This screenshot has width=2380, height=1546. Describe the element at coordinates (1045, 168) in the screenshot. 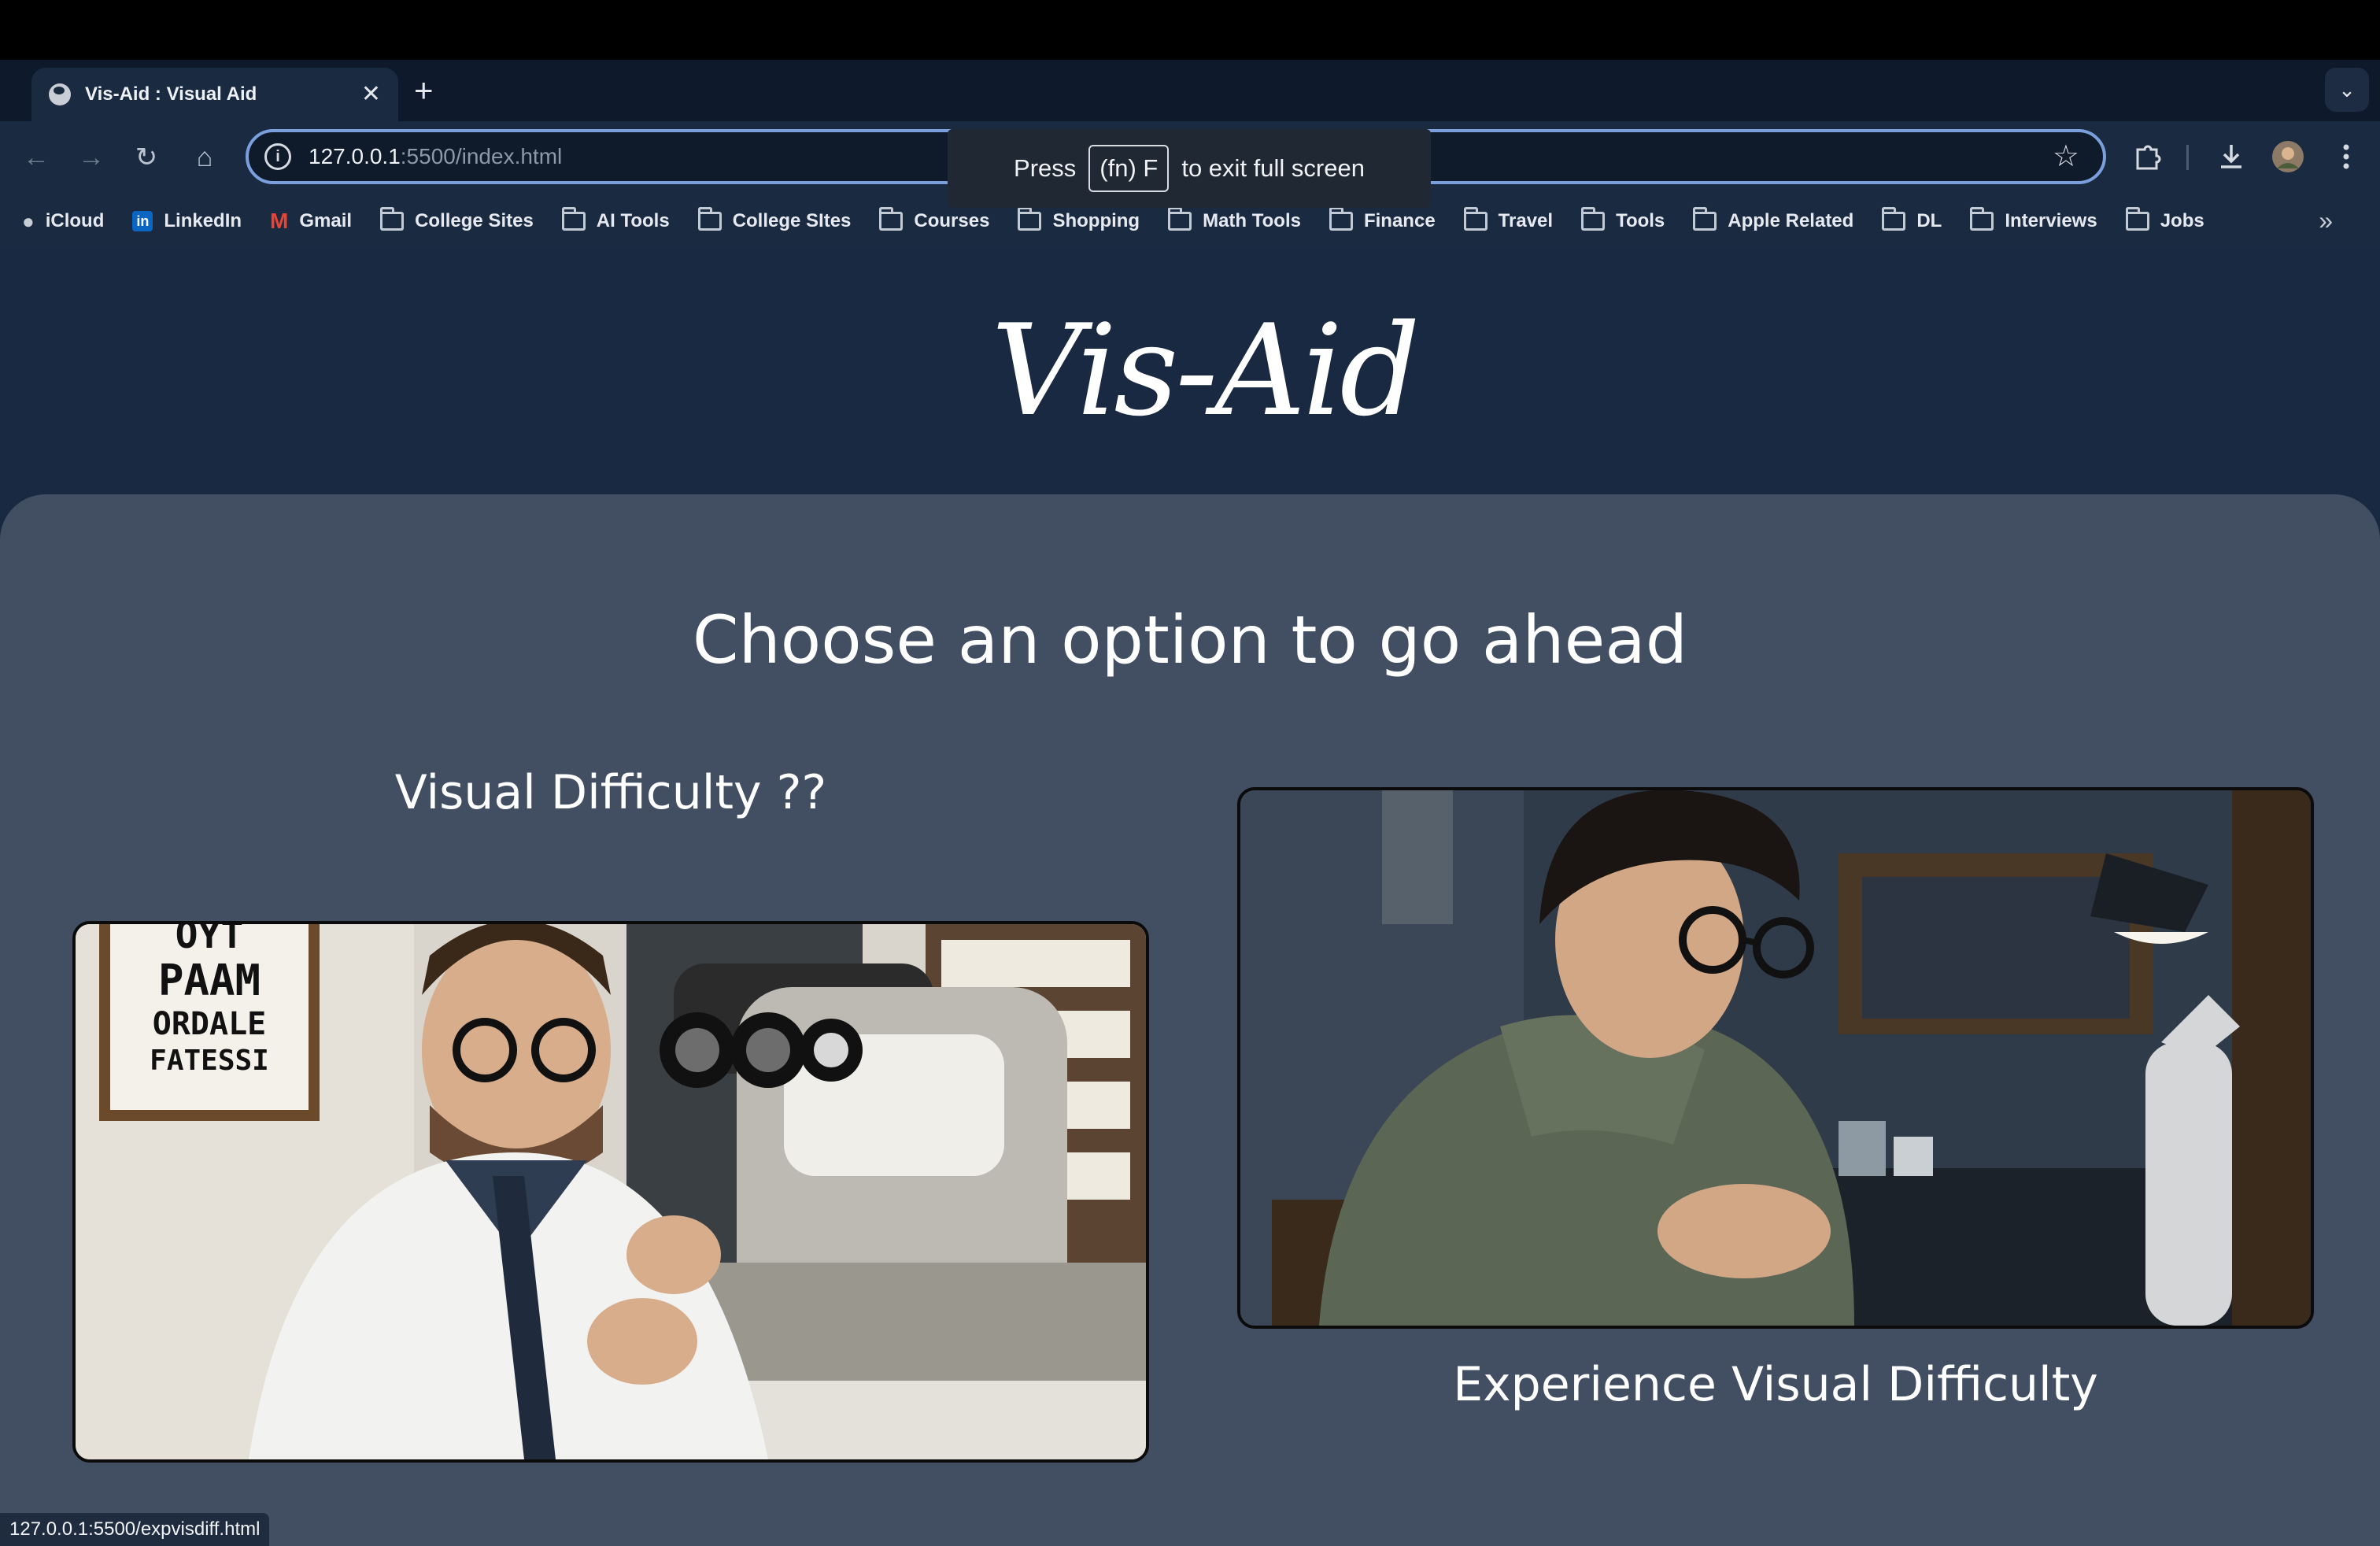

I see `fullscreen-press-text: Press` at that location.